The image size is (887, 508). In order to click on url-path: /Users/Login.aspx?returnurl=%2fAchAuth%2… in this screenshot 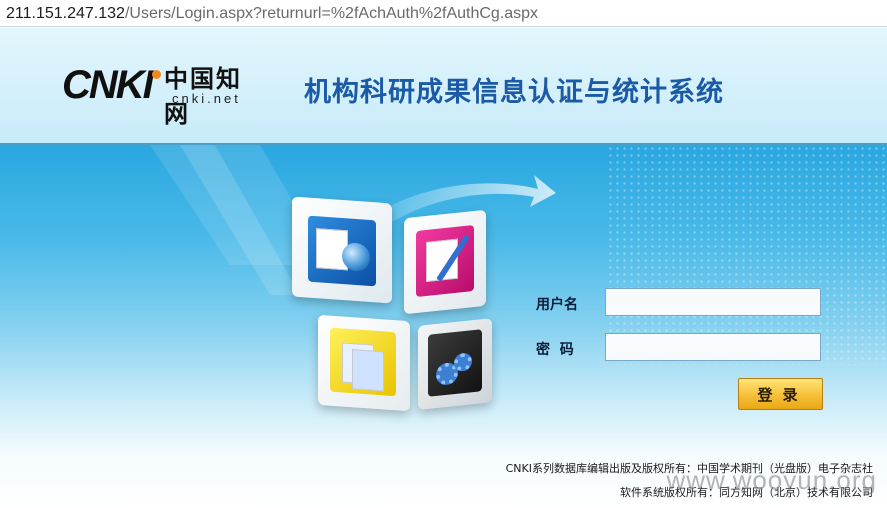, I will do `click(331, 13)`.